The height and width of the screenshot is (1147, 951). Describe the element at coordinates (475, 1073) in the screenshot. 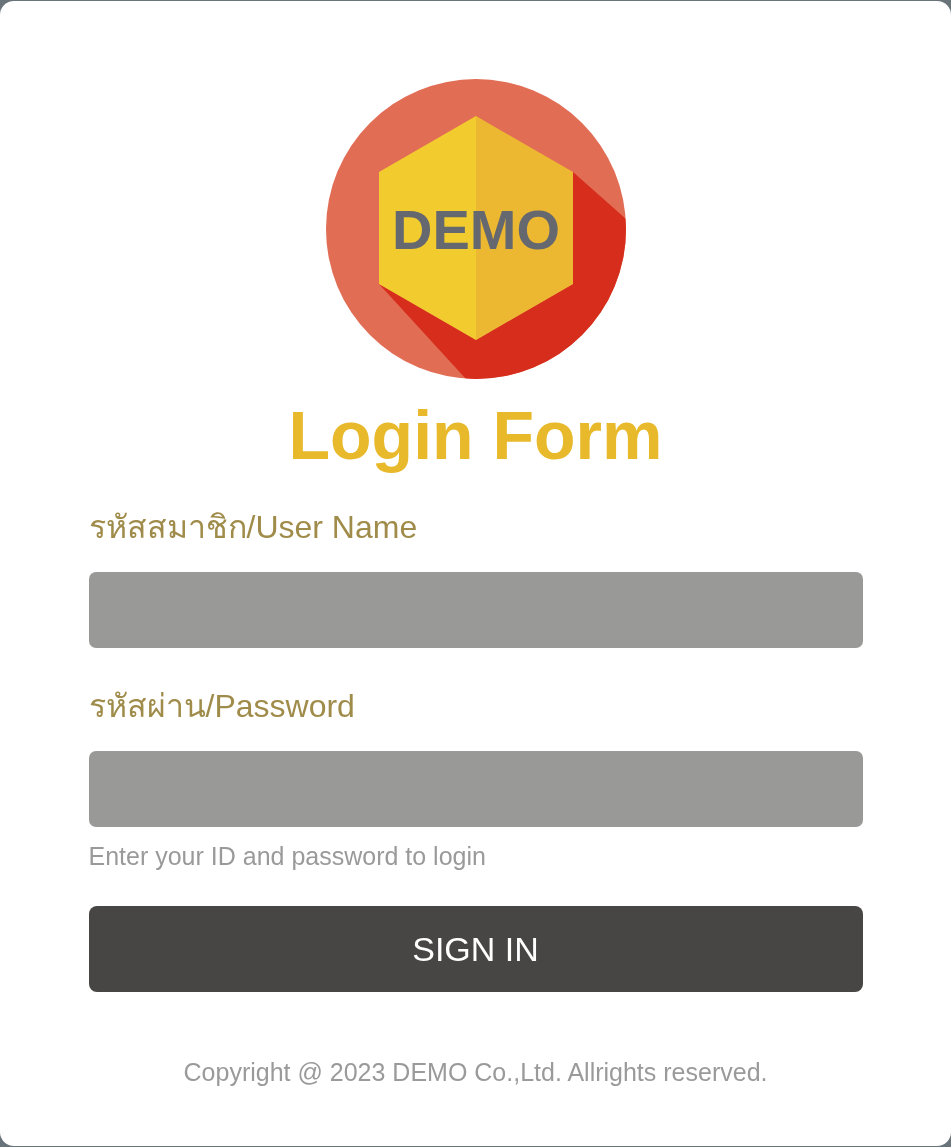

I see `copyright-text: Copyright @ 2023 DEMO Co.,Ltd. Allrights reserved.` at that location.